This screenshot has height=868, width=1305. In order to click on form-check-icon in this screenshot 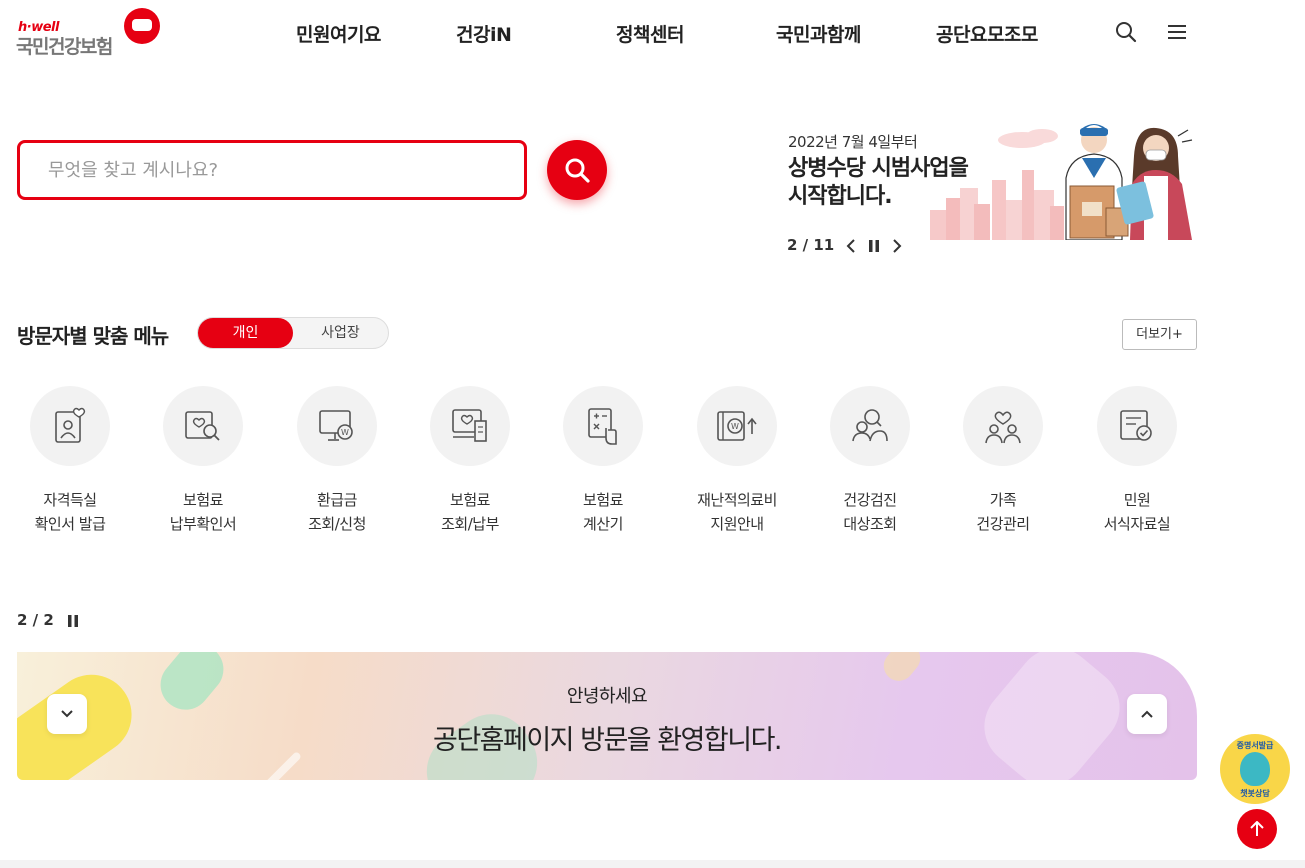, I will do `click(1136, 425)`.